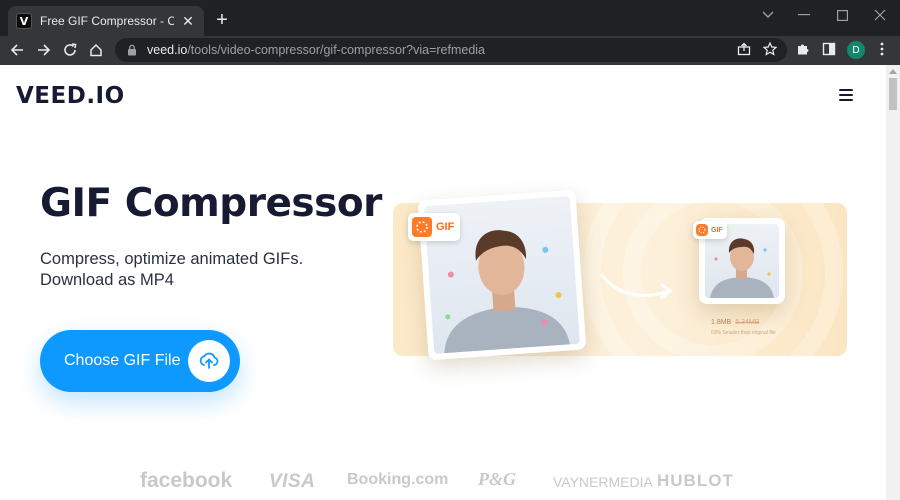 This screenshot has height=500, width=900. What do you see at coordinates (636, 286) in the screenshot?
I see `arrow-icon` at bounding box center [636, 286].